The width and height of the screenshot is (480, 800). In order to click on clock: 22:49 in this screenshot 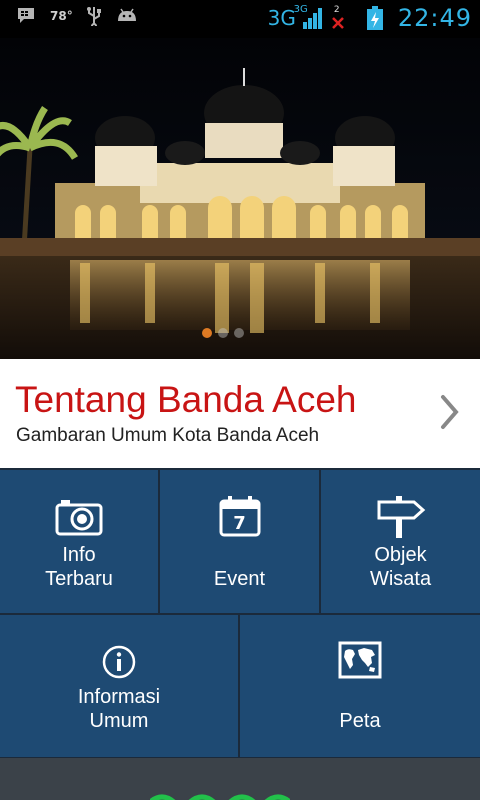, I will do `click(434, 18)`.